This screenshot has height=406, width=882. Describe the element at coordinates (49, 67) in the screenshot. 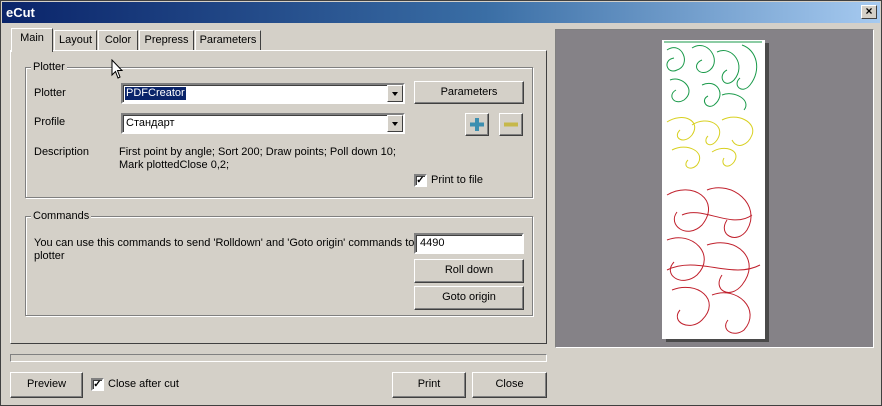

I see `plotter-group-title: Plotter` at that location.